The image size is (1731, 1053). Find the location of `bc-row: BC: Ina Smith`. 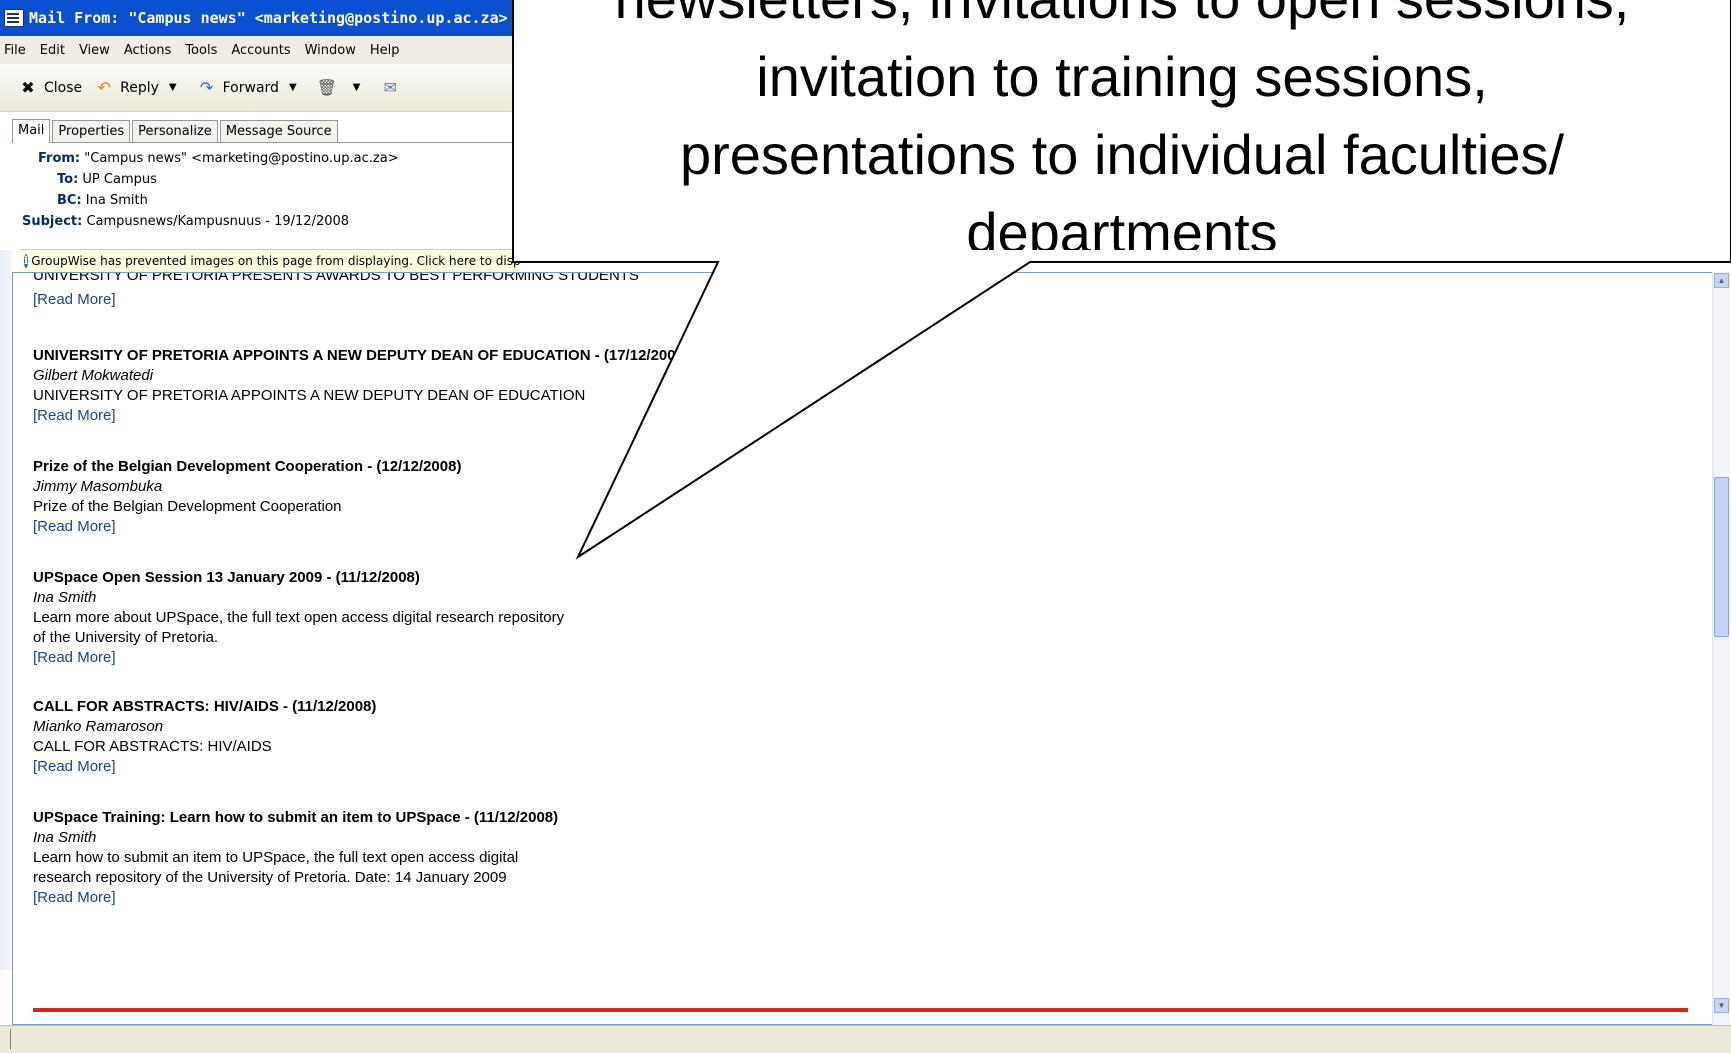

bc-row: BC: Ina Smith is located at coordinates (102, 200).